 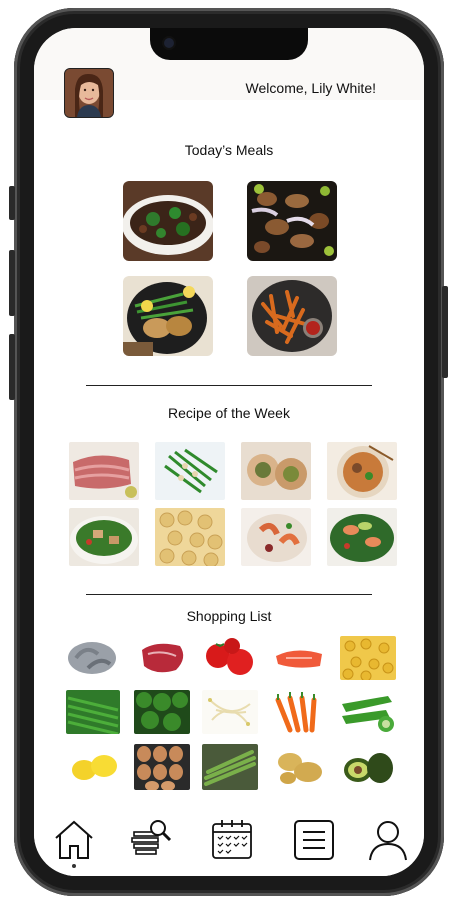 I want to click on recipe-sliced-ham, so click(x=104, y=471).